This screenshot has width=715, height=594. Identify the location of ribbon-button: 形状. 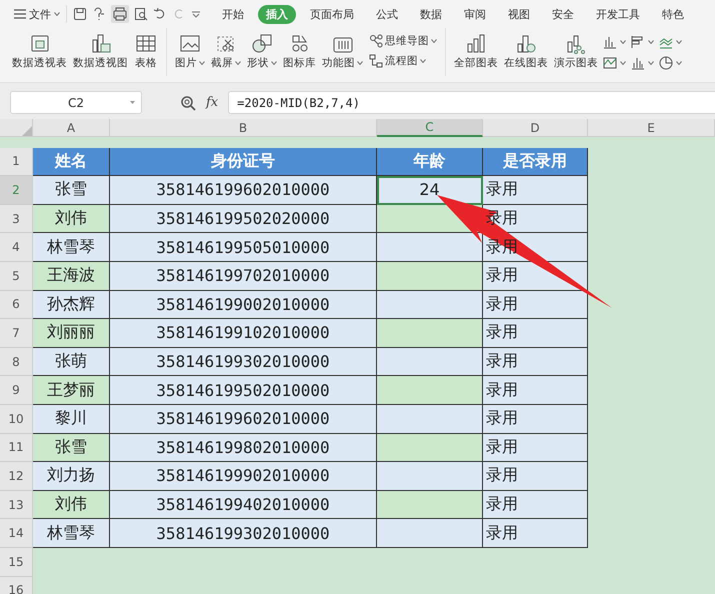
(262, 51).